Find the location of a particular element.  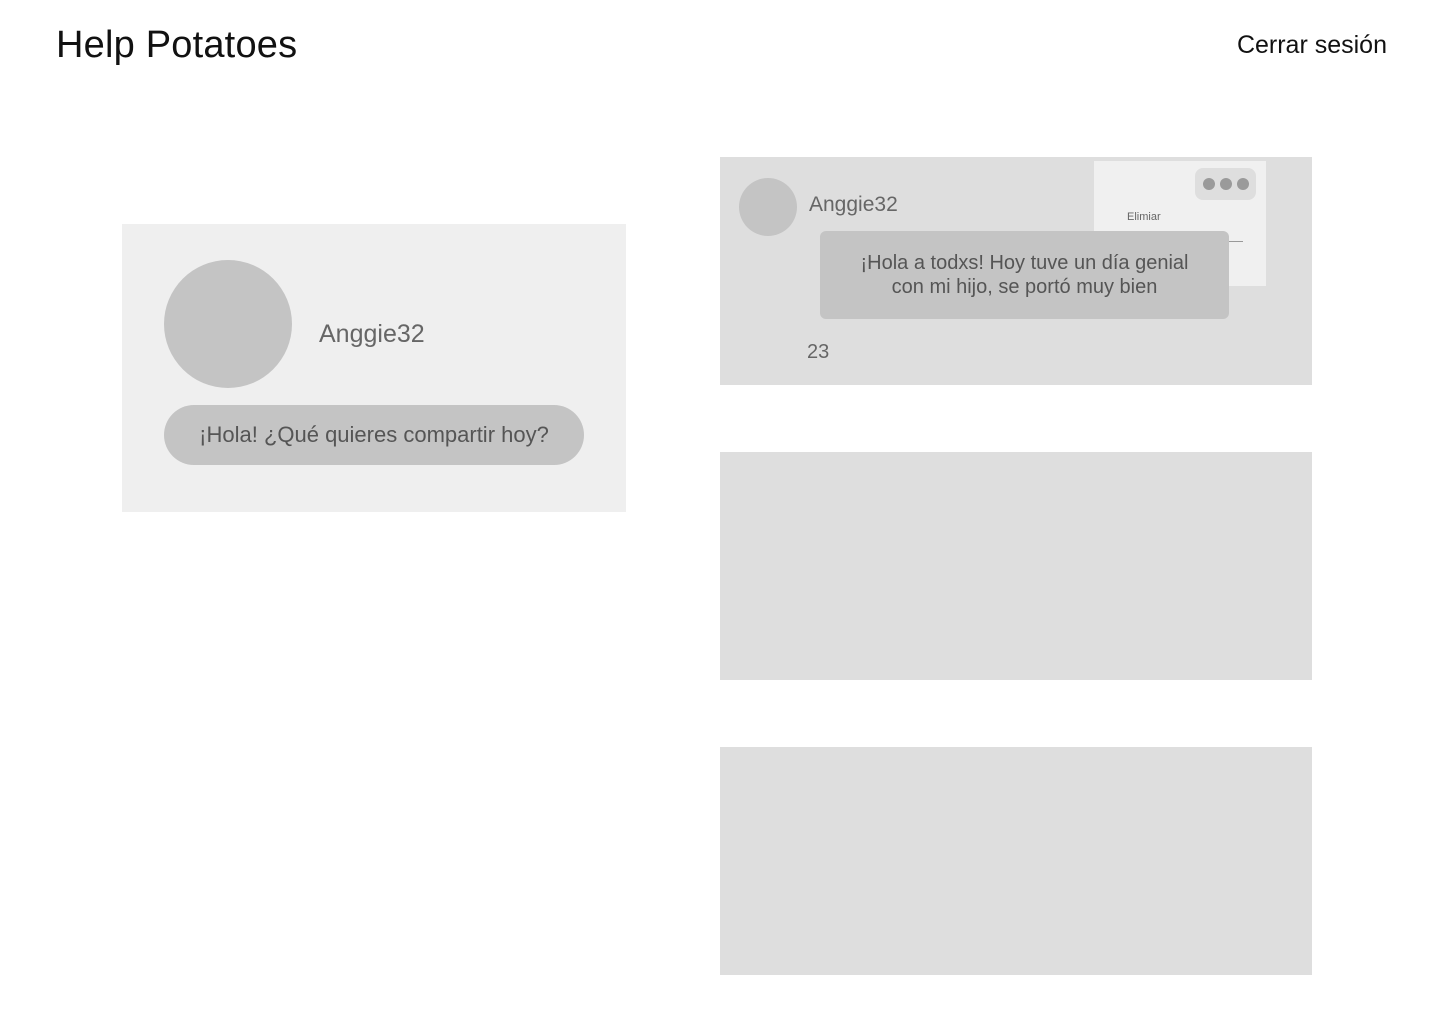

compose-input: ¡Hola! ¿Qué quieres compartir hoy? is located at coordinates (374, 435).